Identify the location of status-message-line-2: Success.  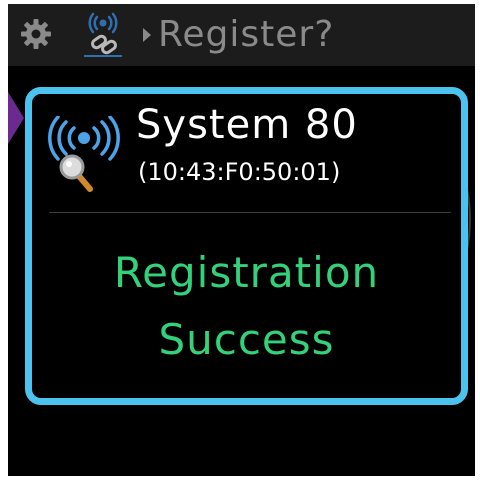
(246, 339).